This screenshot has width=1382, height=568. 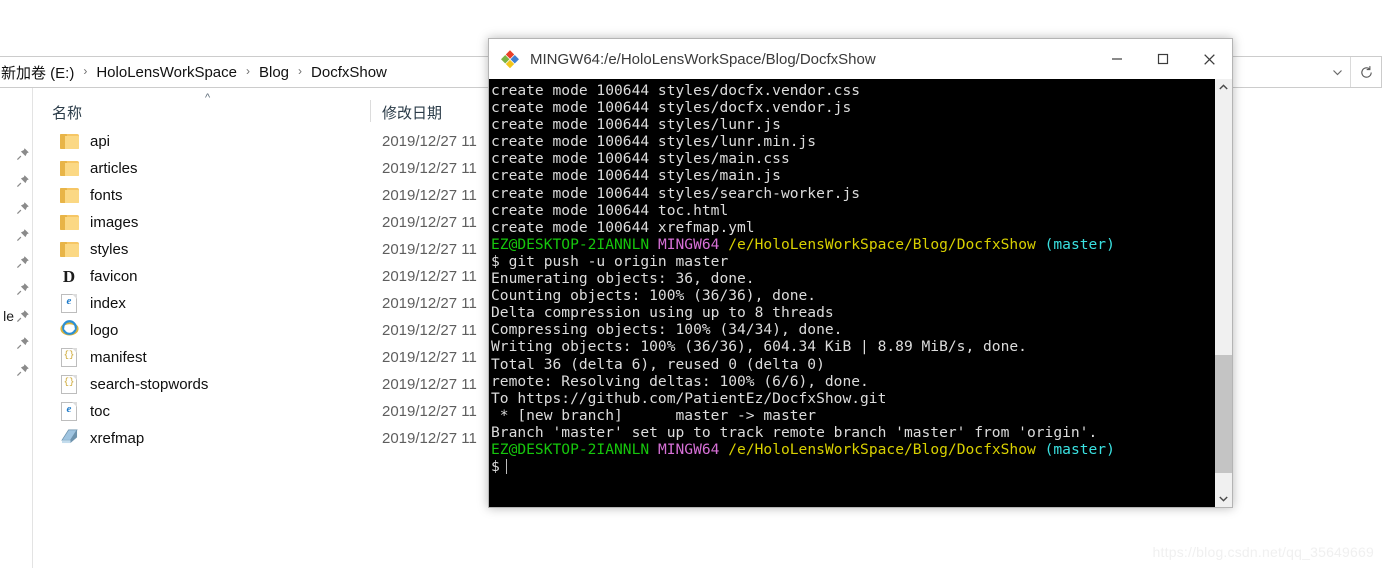 I want to click on terminal-input-line: $, so click(x=852, y=466).